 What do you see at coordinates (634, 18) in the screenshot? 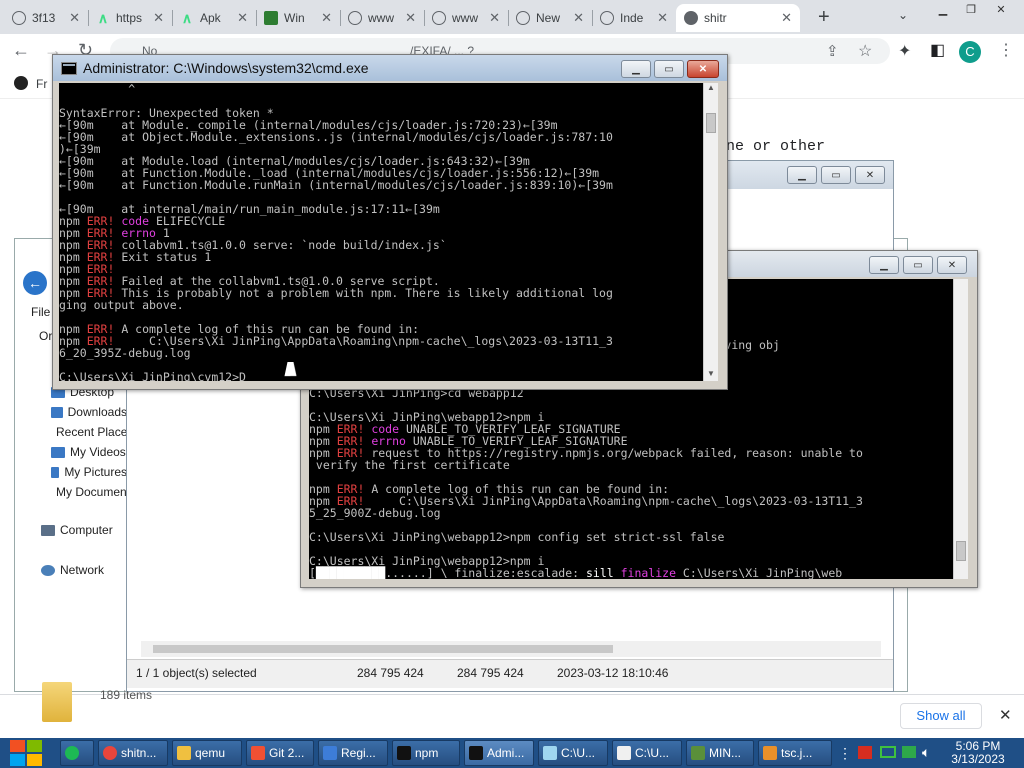
I see `tab-8: Inde ✕` at bounding box center [634, 18].